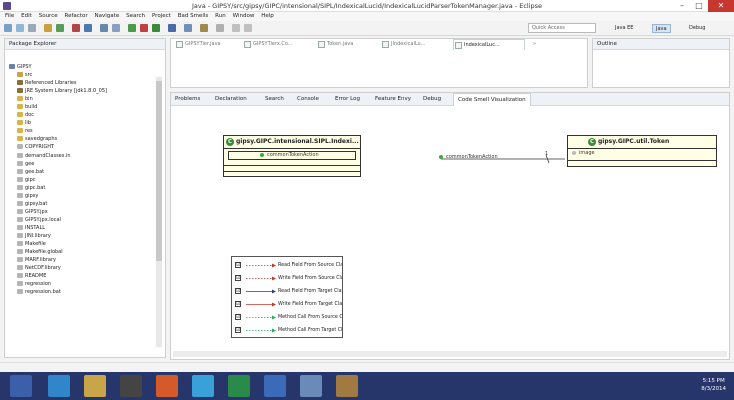  I want to click on menu-search: Search, so click(135, 16).